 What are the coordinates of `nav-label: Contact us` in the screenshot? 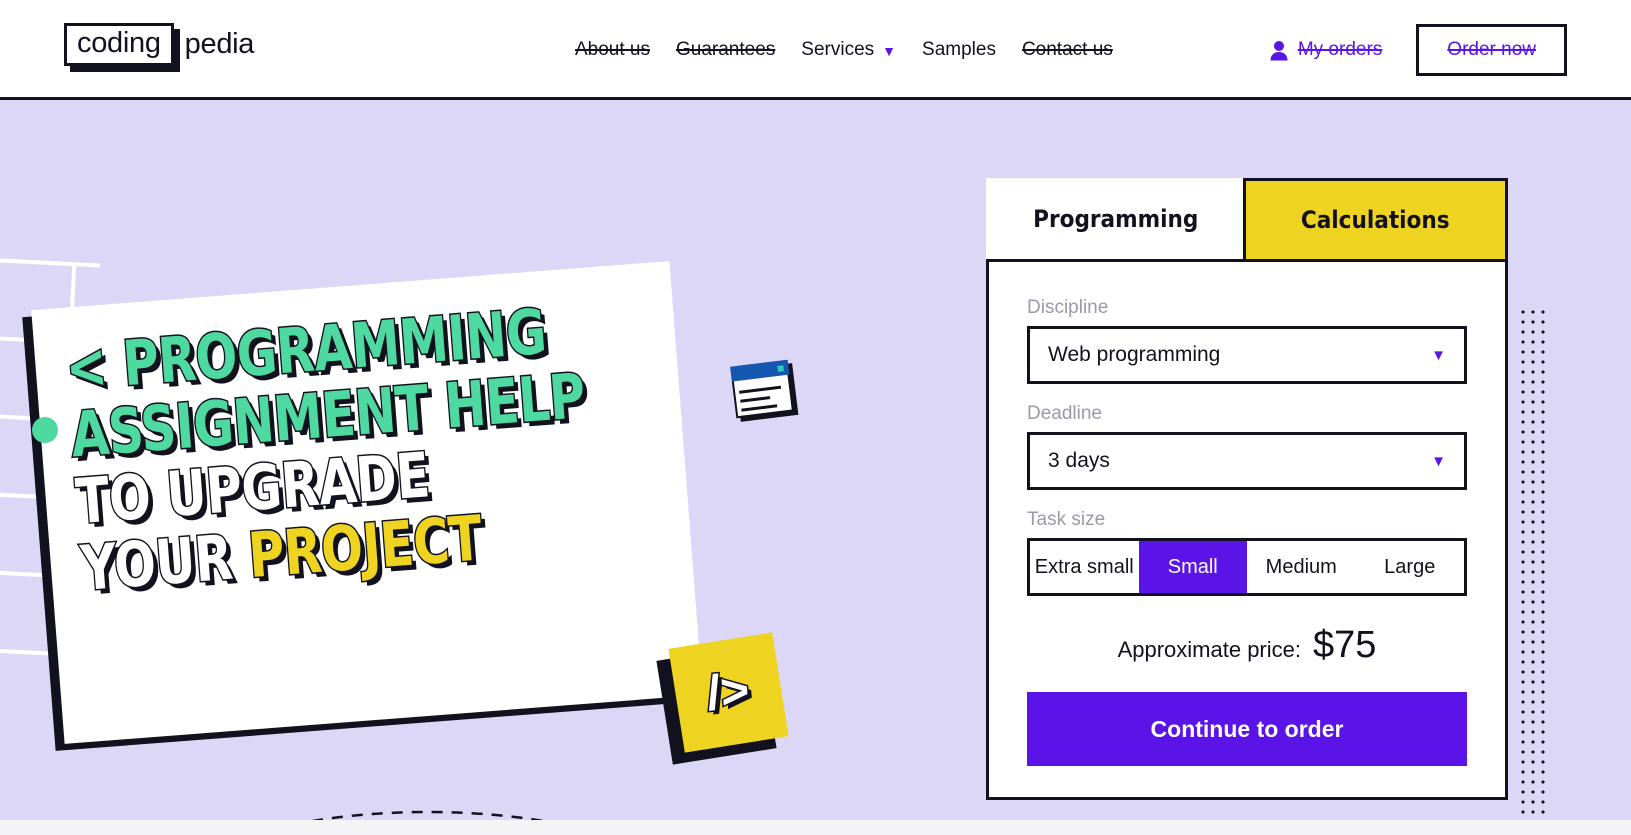 It's located at (1067, 49).